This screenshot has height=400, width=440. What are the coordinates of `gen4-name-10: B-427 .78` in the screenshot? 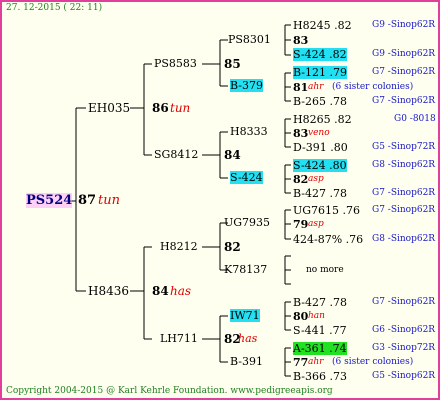 It's located at (320, 302).